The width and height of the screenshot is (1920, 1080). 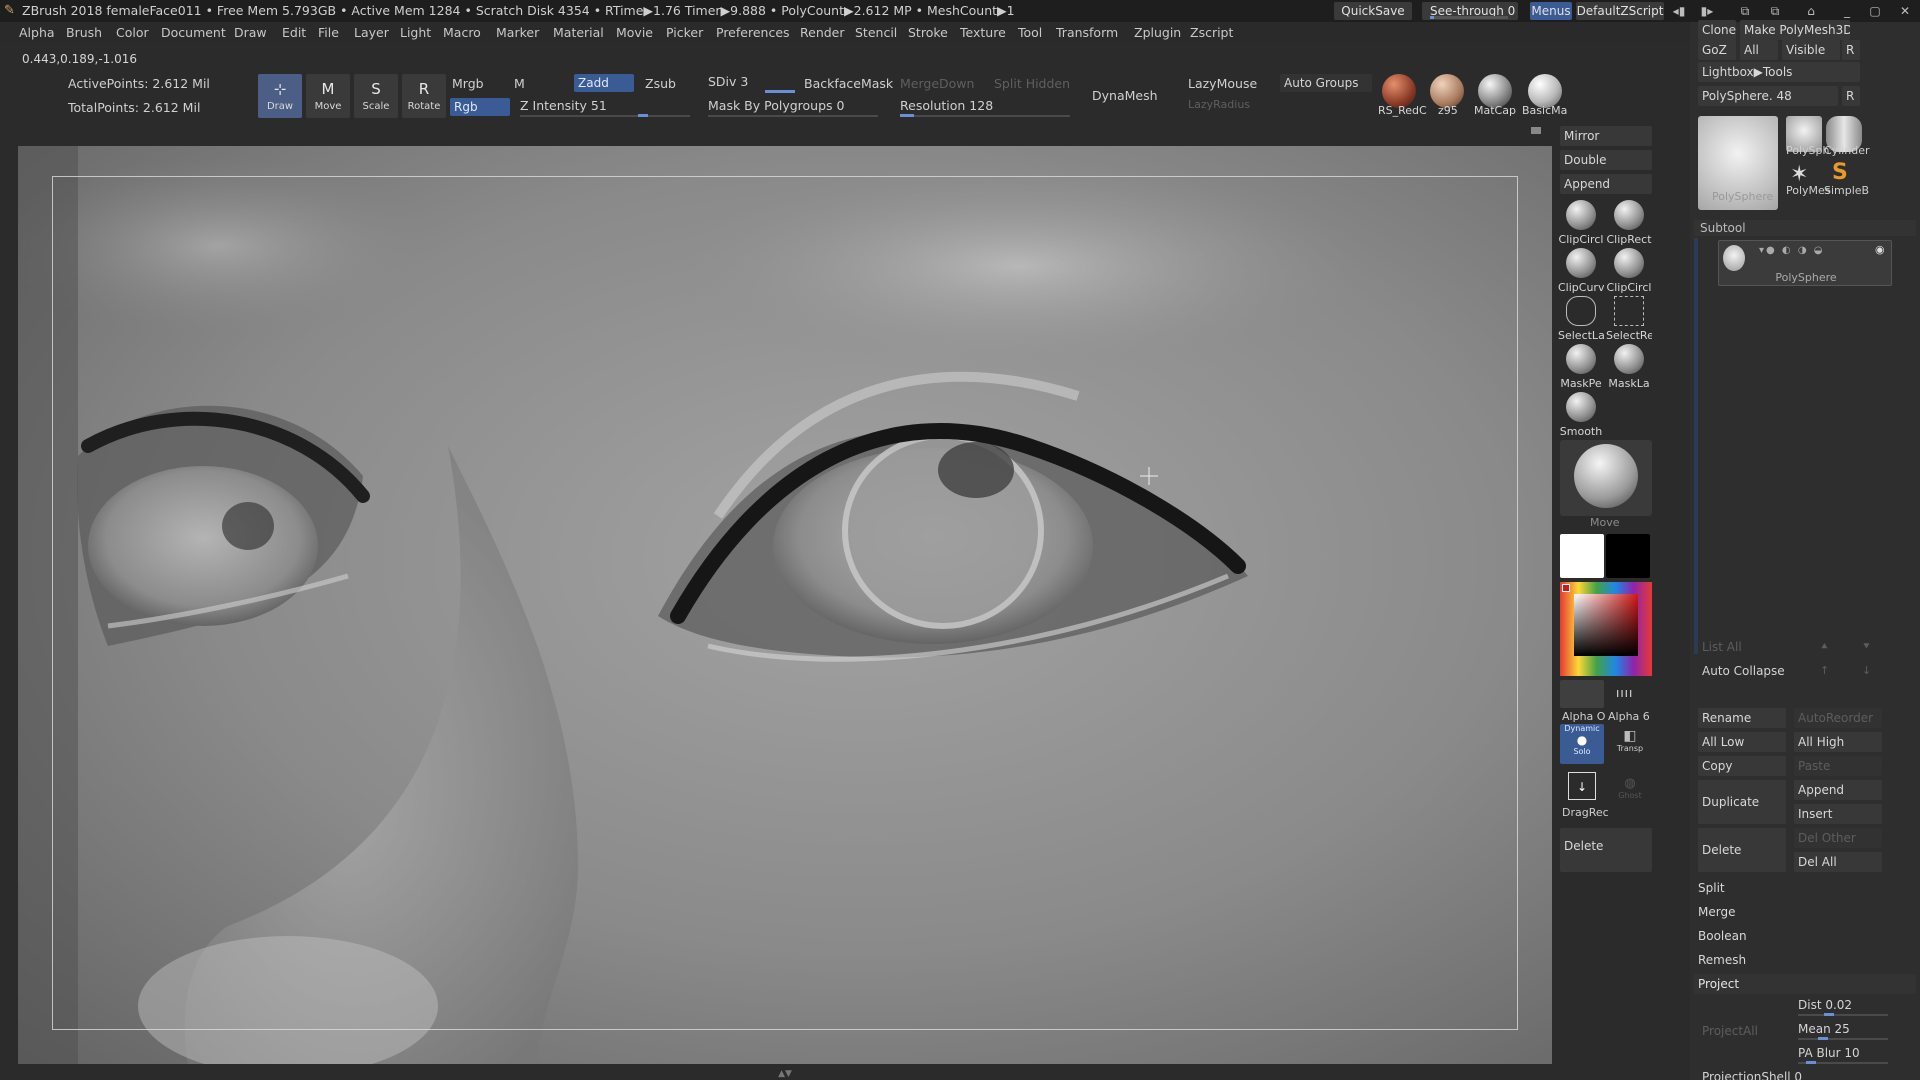 I want to click on del-other-button: Del Other, so click(x=1838, y=838).